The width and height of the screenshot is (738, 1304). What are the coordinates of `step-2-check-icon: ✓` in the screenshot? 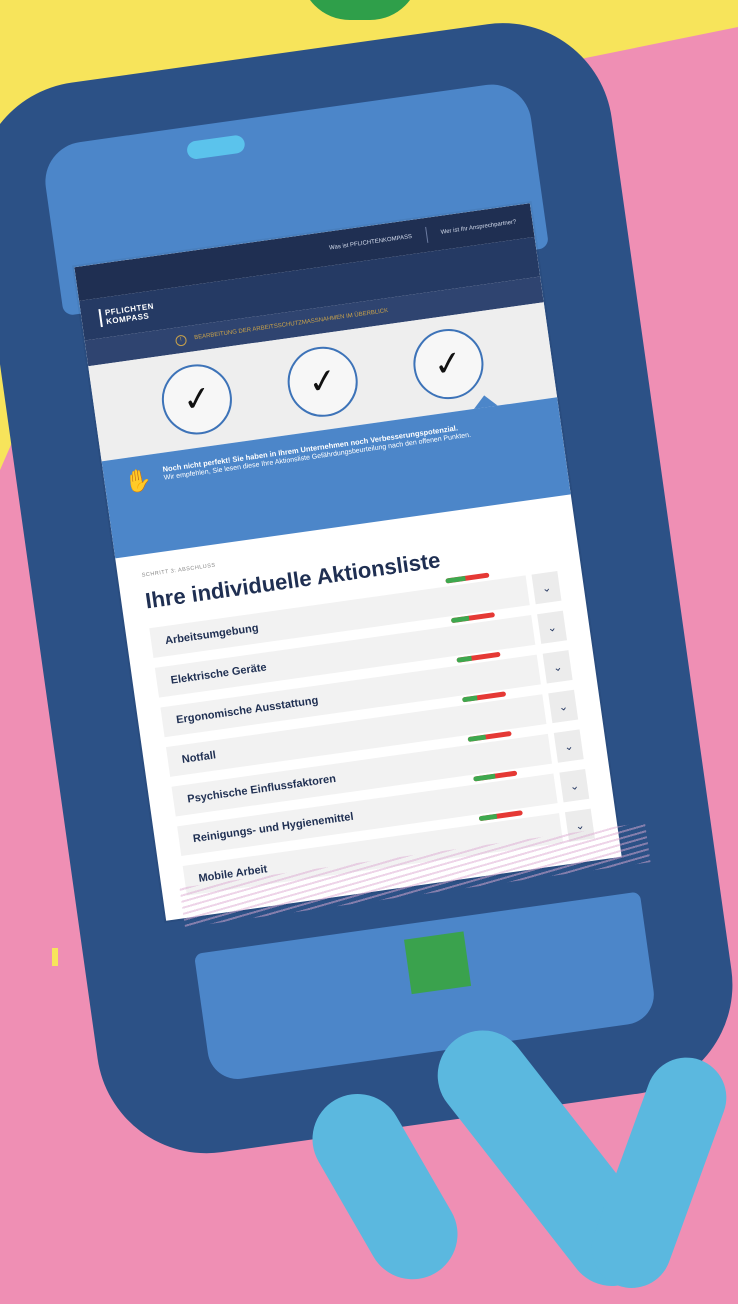 It's located at (323, 382).